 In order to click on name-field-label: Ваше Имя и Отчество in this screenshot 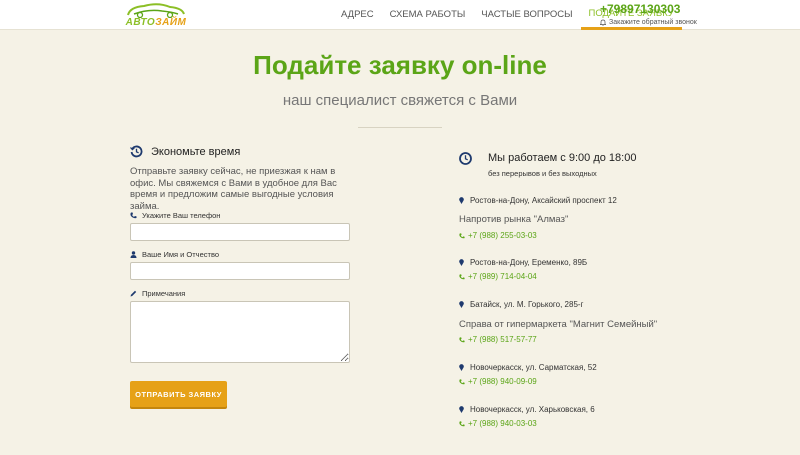, I will do `click(174, 254)`.